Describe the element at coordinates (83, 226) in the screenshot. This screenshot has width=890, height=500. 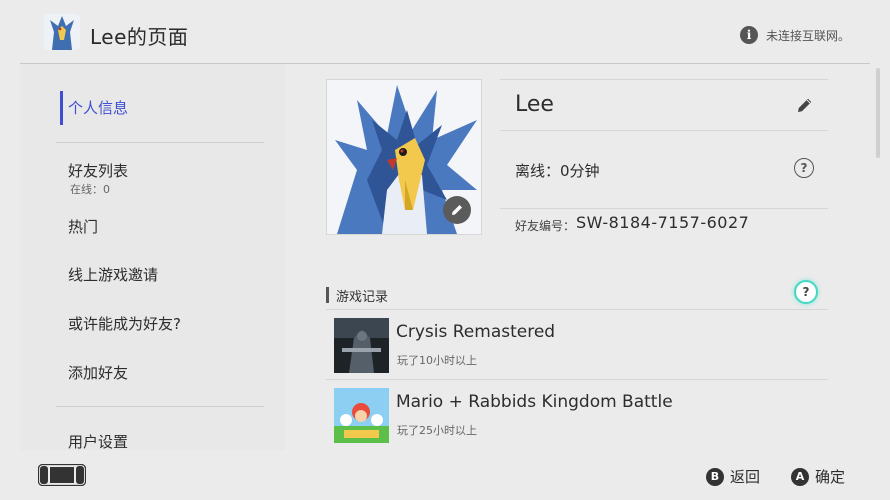
I see `sidebar-item-popular: 热门` at that location.